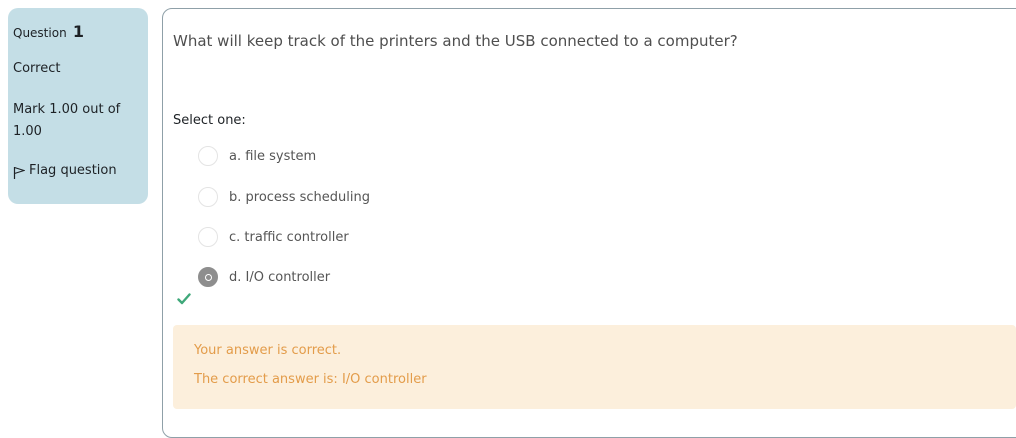  Describe the element at coordinates (280, 277) in the screenshot. I see `option-label-d: d. I/O controller` at that location.